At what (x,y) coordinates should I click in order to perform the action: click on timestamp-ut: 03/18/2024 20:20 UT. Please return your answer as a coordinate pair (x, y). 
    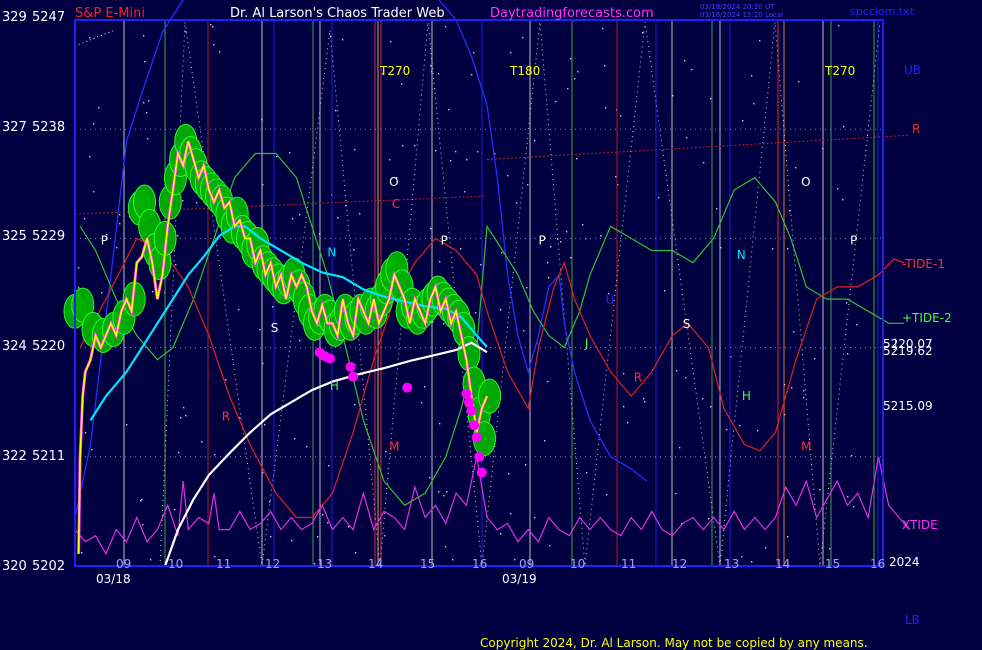
    Looking at the image, I should click on (737, 7).